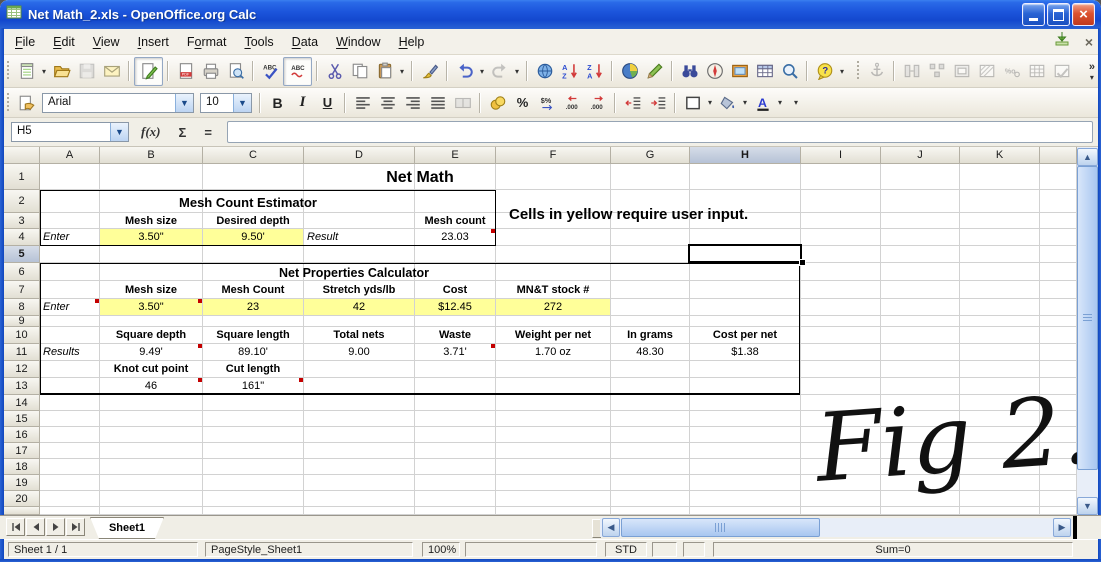 The image size is (1101, 562). What do you see at coordinates (151, 155) in the screenshot?
I see `column-header-B: B` at bounding box center [151, 155].